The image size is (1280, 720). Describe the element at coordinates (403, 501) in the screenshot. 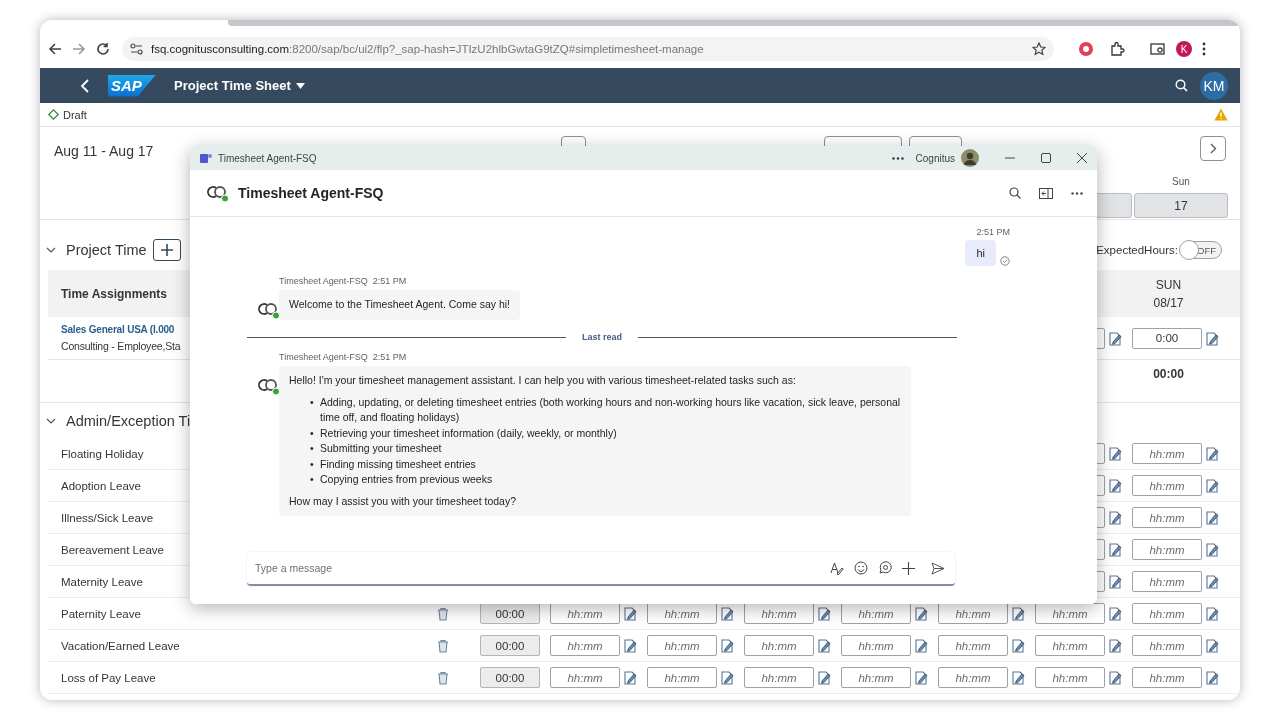

I see `message-text: How may I assist you with your timesheet today?` at that location.